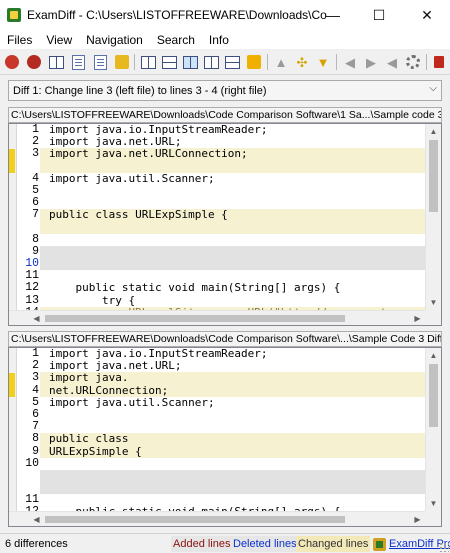 The height and width of the screenshot is (553, 450). I want to click on line-text: import java.util.Scanner;, so click(132, 402).